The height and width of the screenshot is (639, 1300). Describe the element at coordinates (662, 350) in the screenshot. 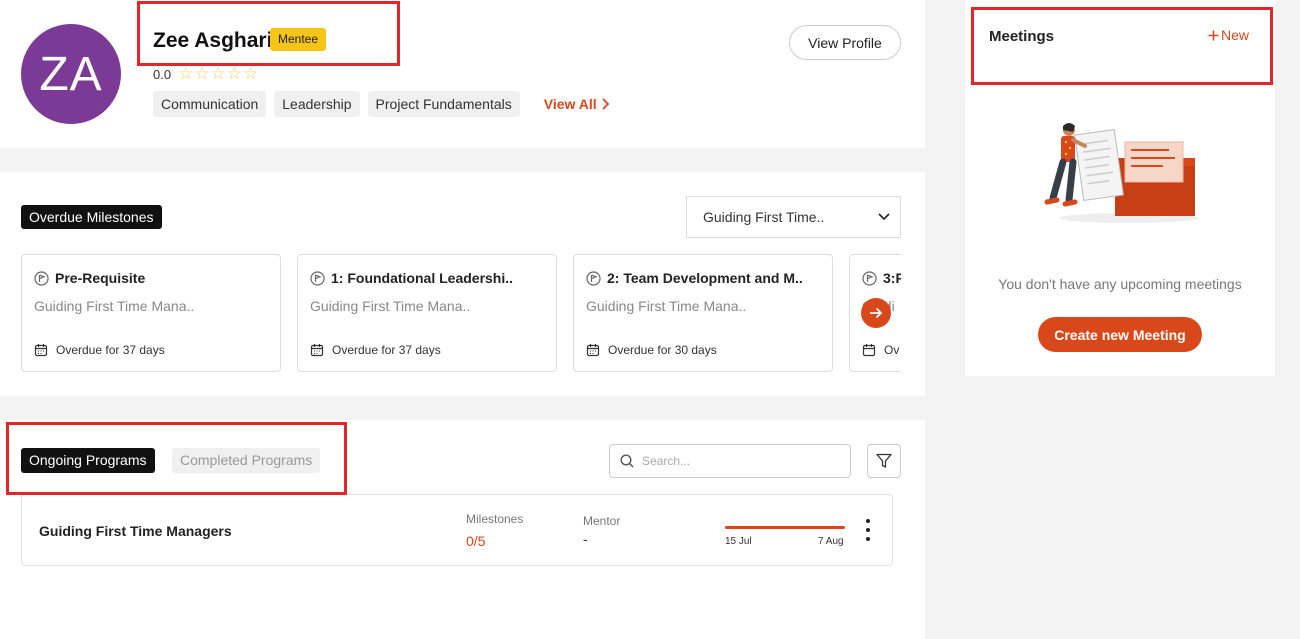

I see `milestone-due: Overdue for 30 days` at that location.